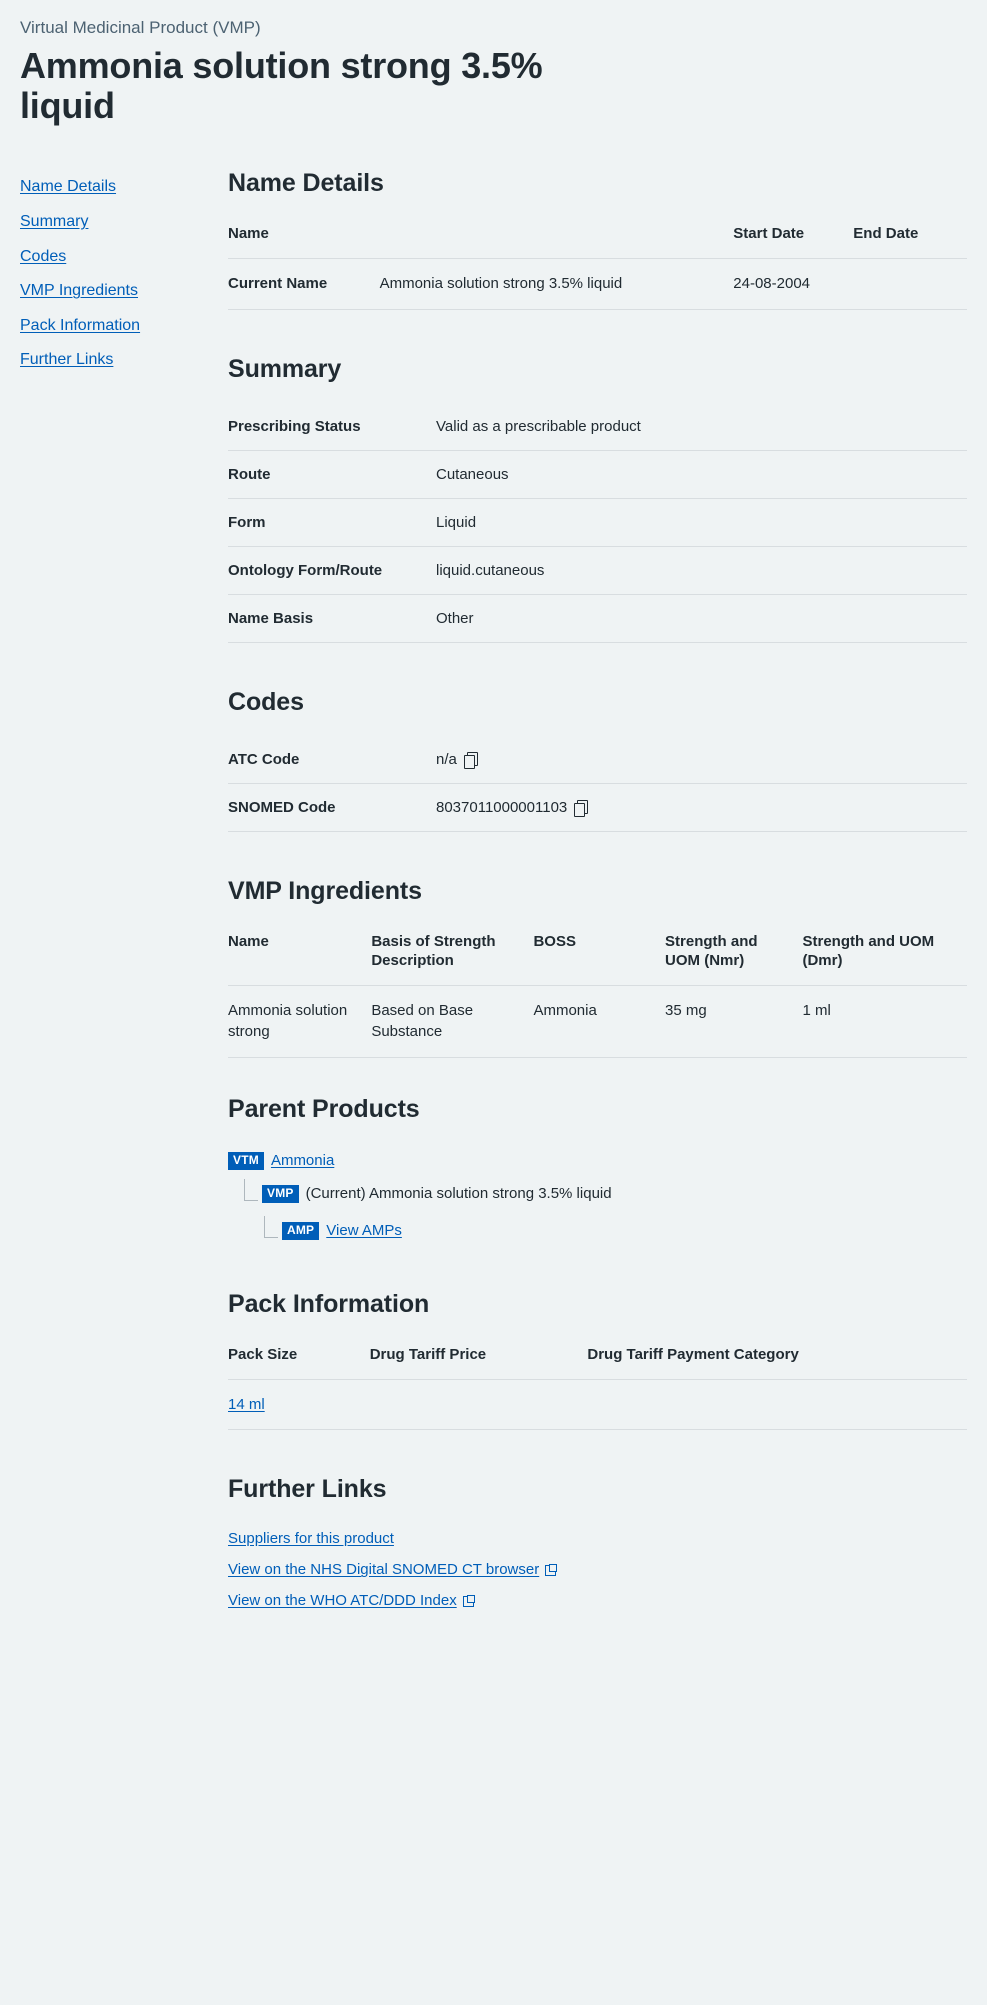 This screenshot has width=987, height=2005. Describe the element at coordinates (597, 1160) in the screenshot. I see `tree-node-vtm: VTM Ammonia` at that location.